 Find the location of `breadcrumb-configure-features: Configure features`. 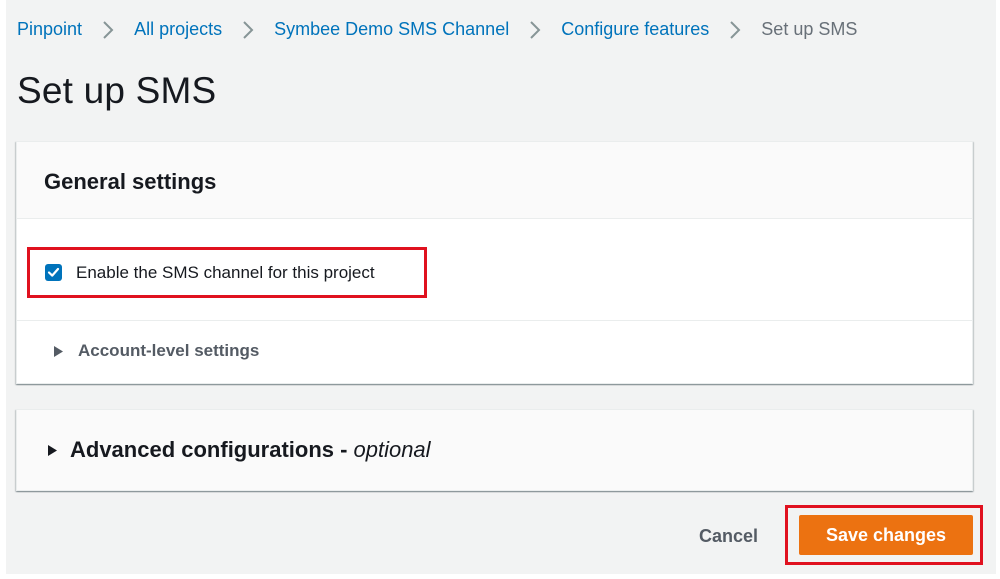

breadcrumb-configure-features: Configure features is located at coordinates (635, 29).